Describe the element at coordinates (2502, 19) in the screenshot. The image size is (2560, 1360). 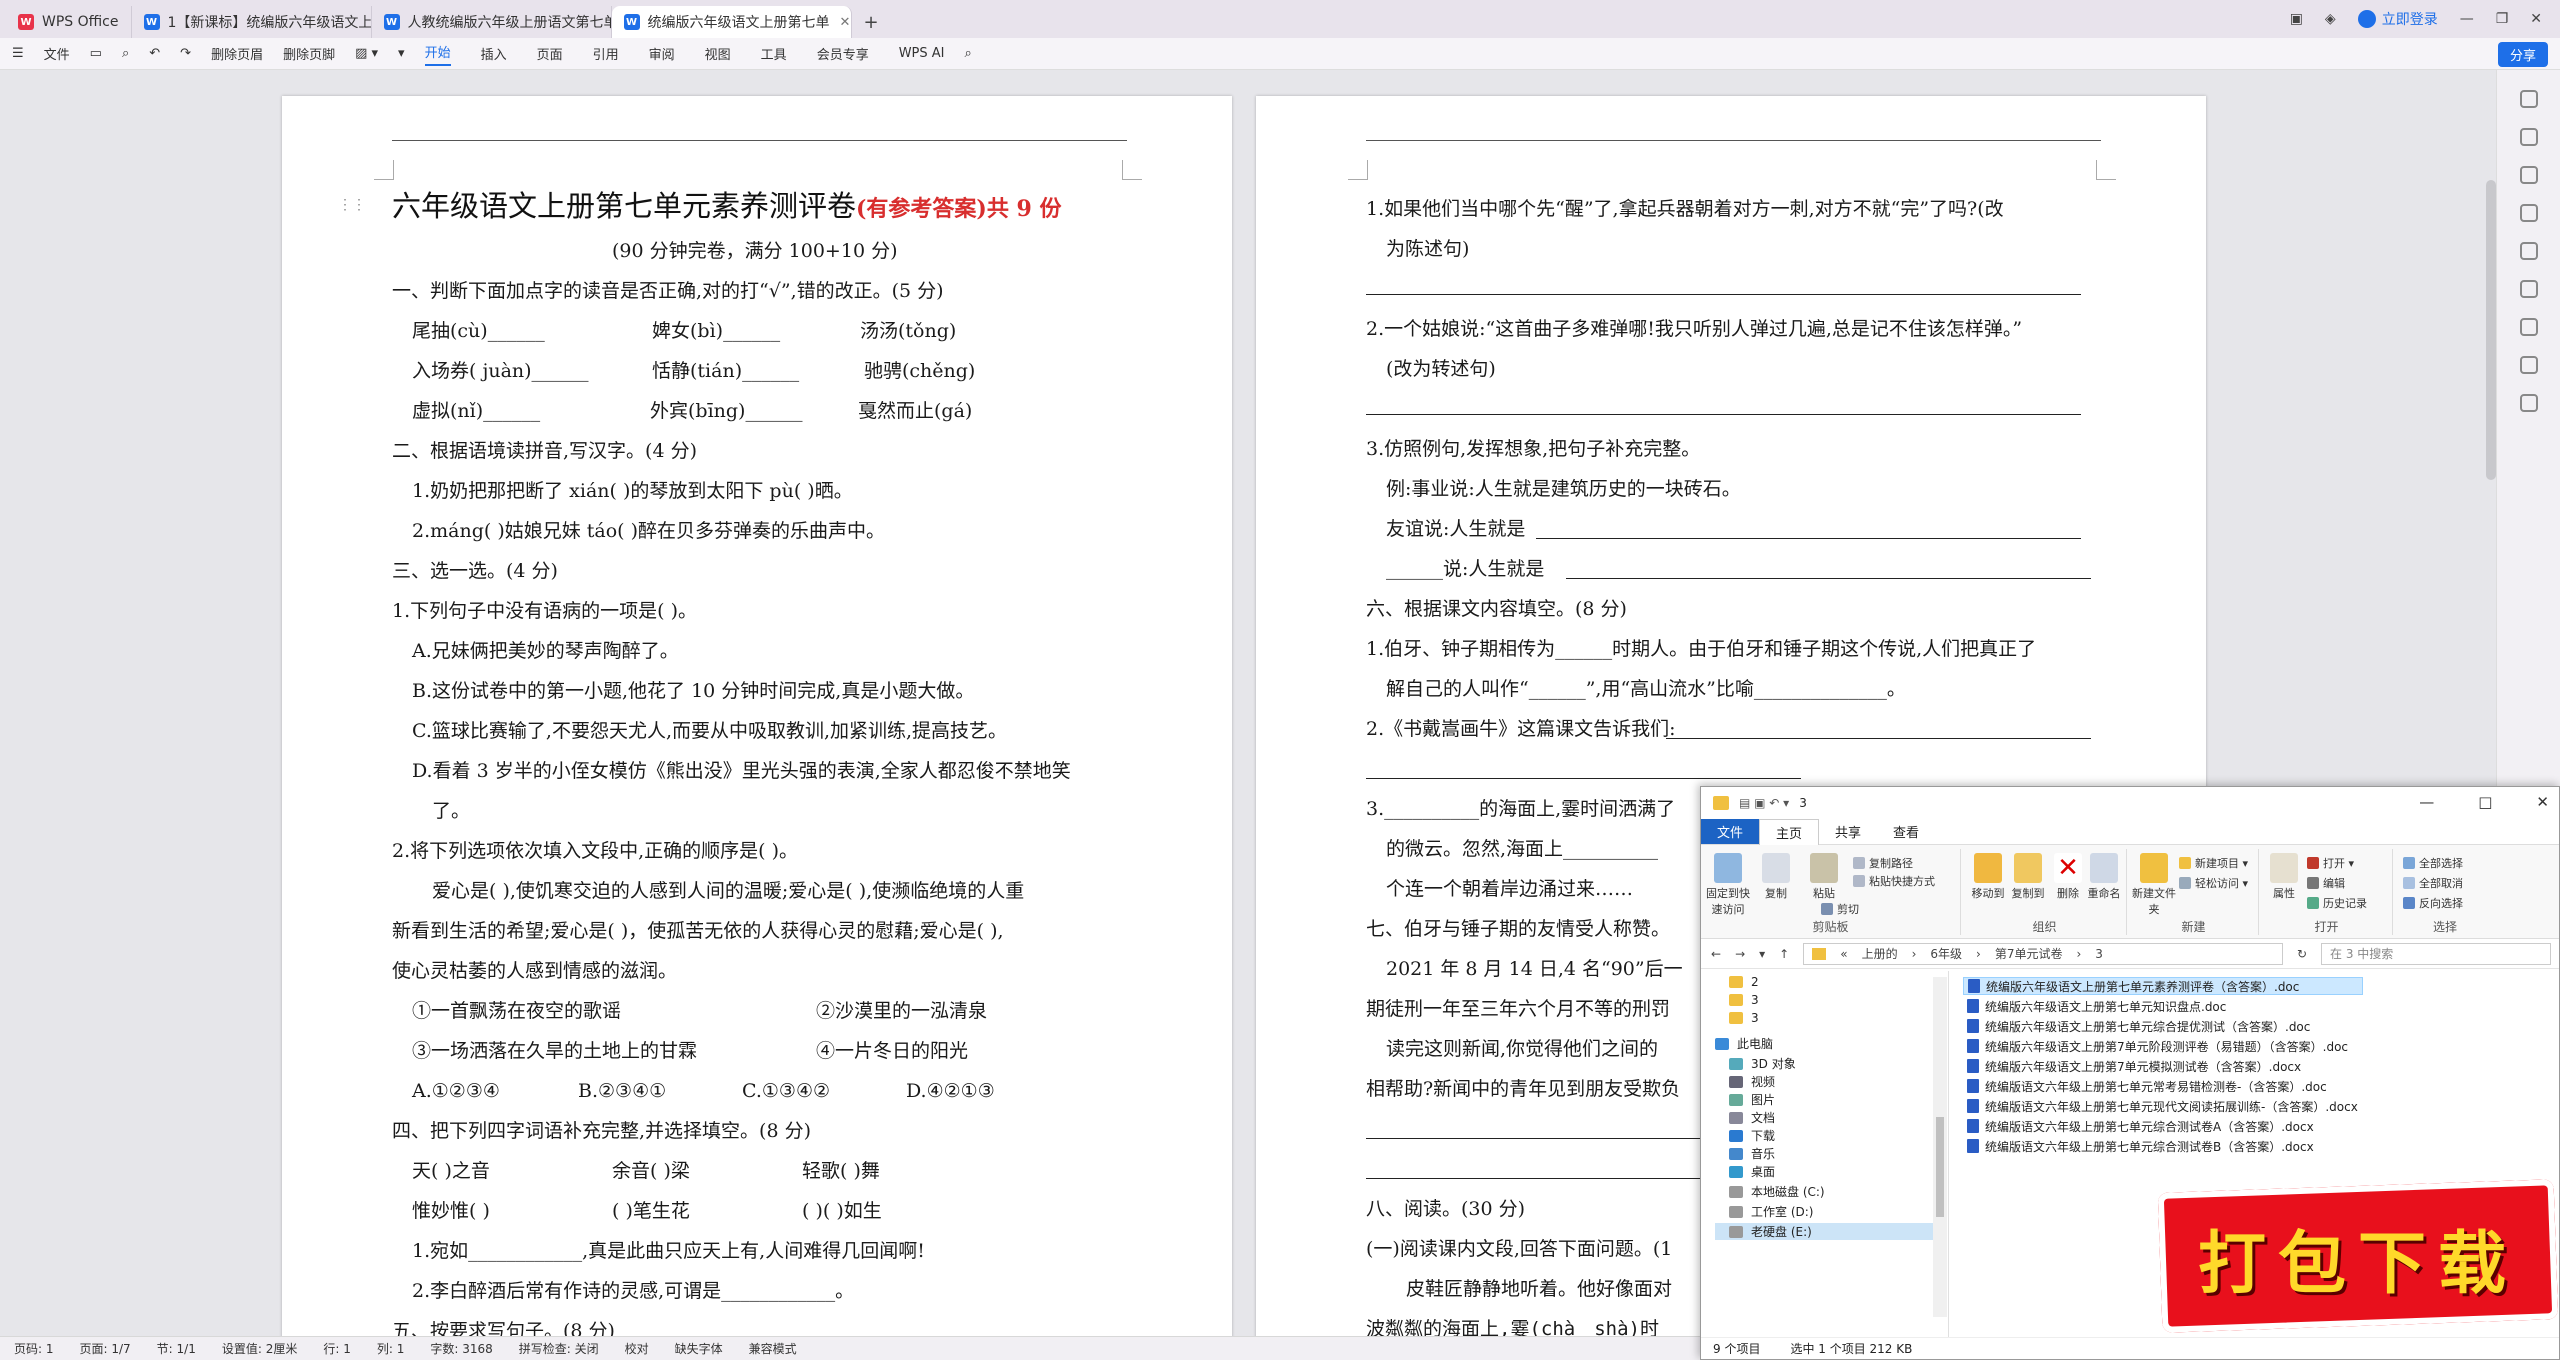
I see `restore-icon: ❐` at that location.